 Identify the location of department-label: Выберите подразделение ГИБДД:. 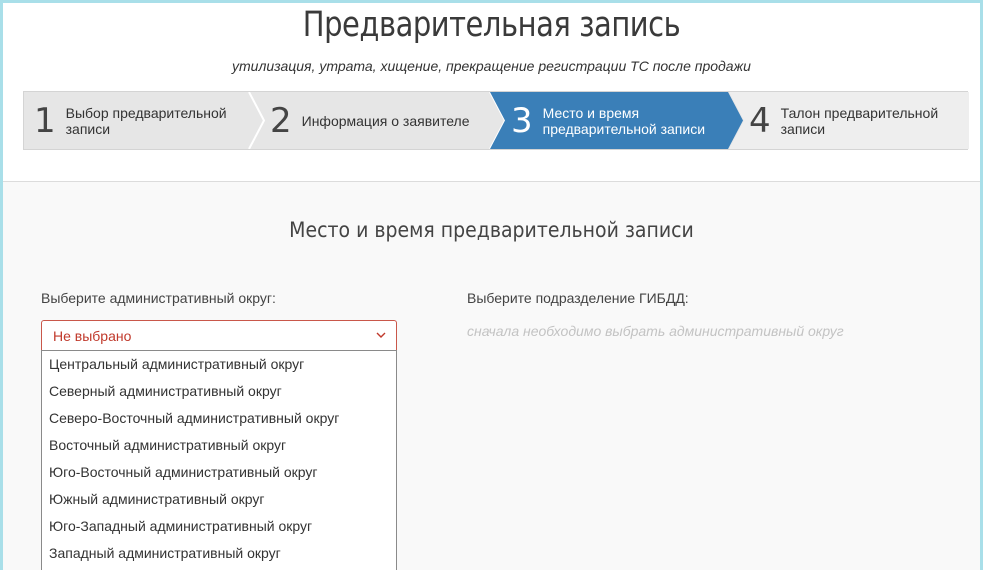
(578, 298).